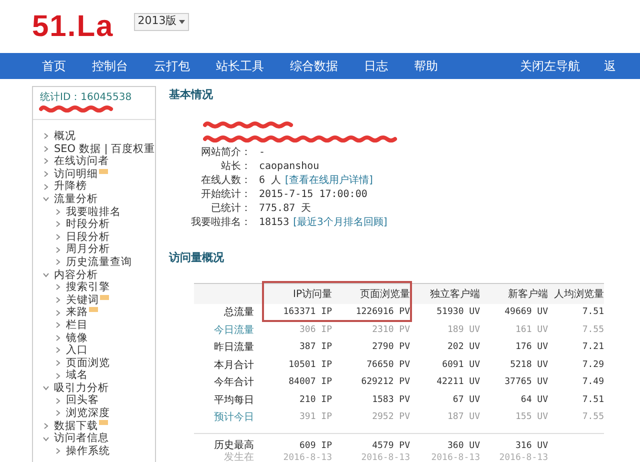 This screenshot has height=462, width=640. Describe the element at coordinates (110, 66) in the screenshot. I see `nav-link: 控制台` at that location.